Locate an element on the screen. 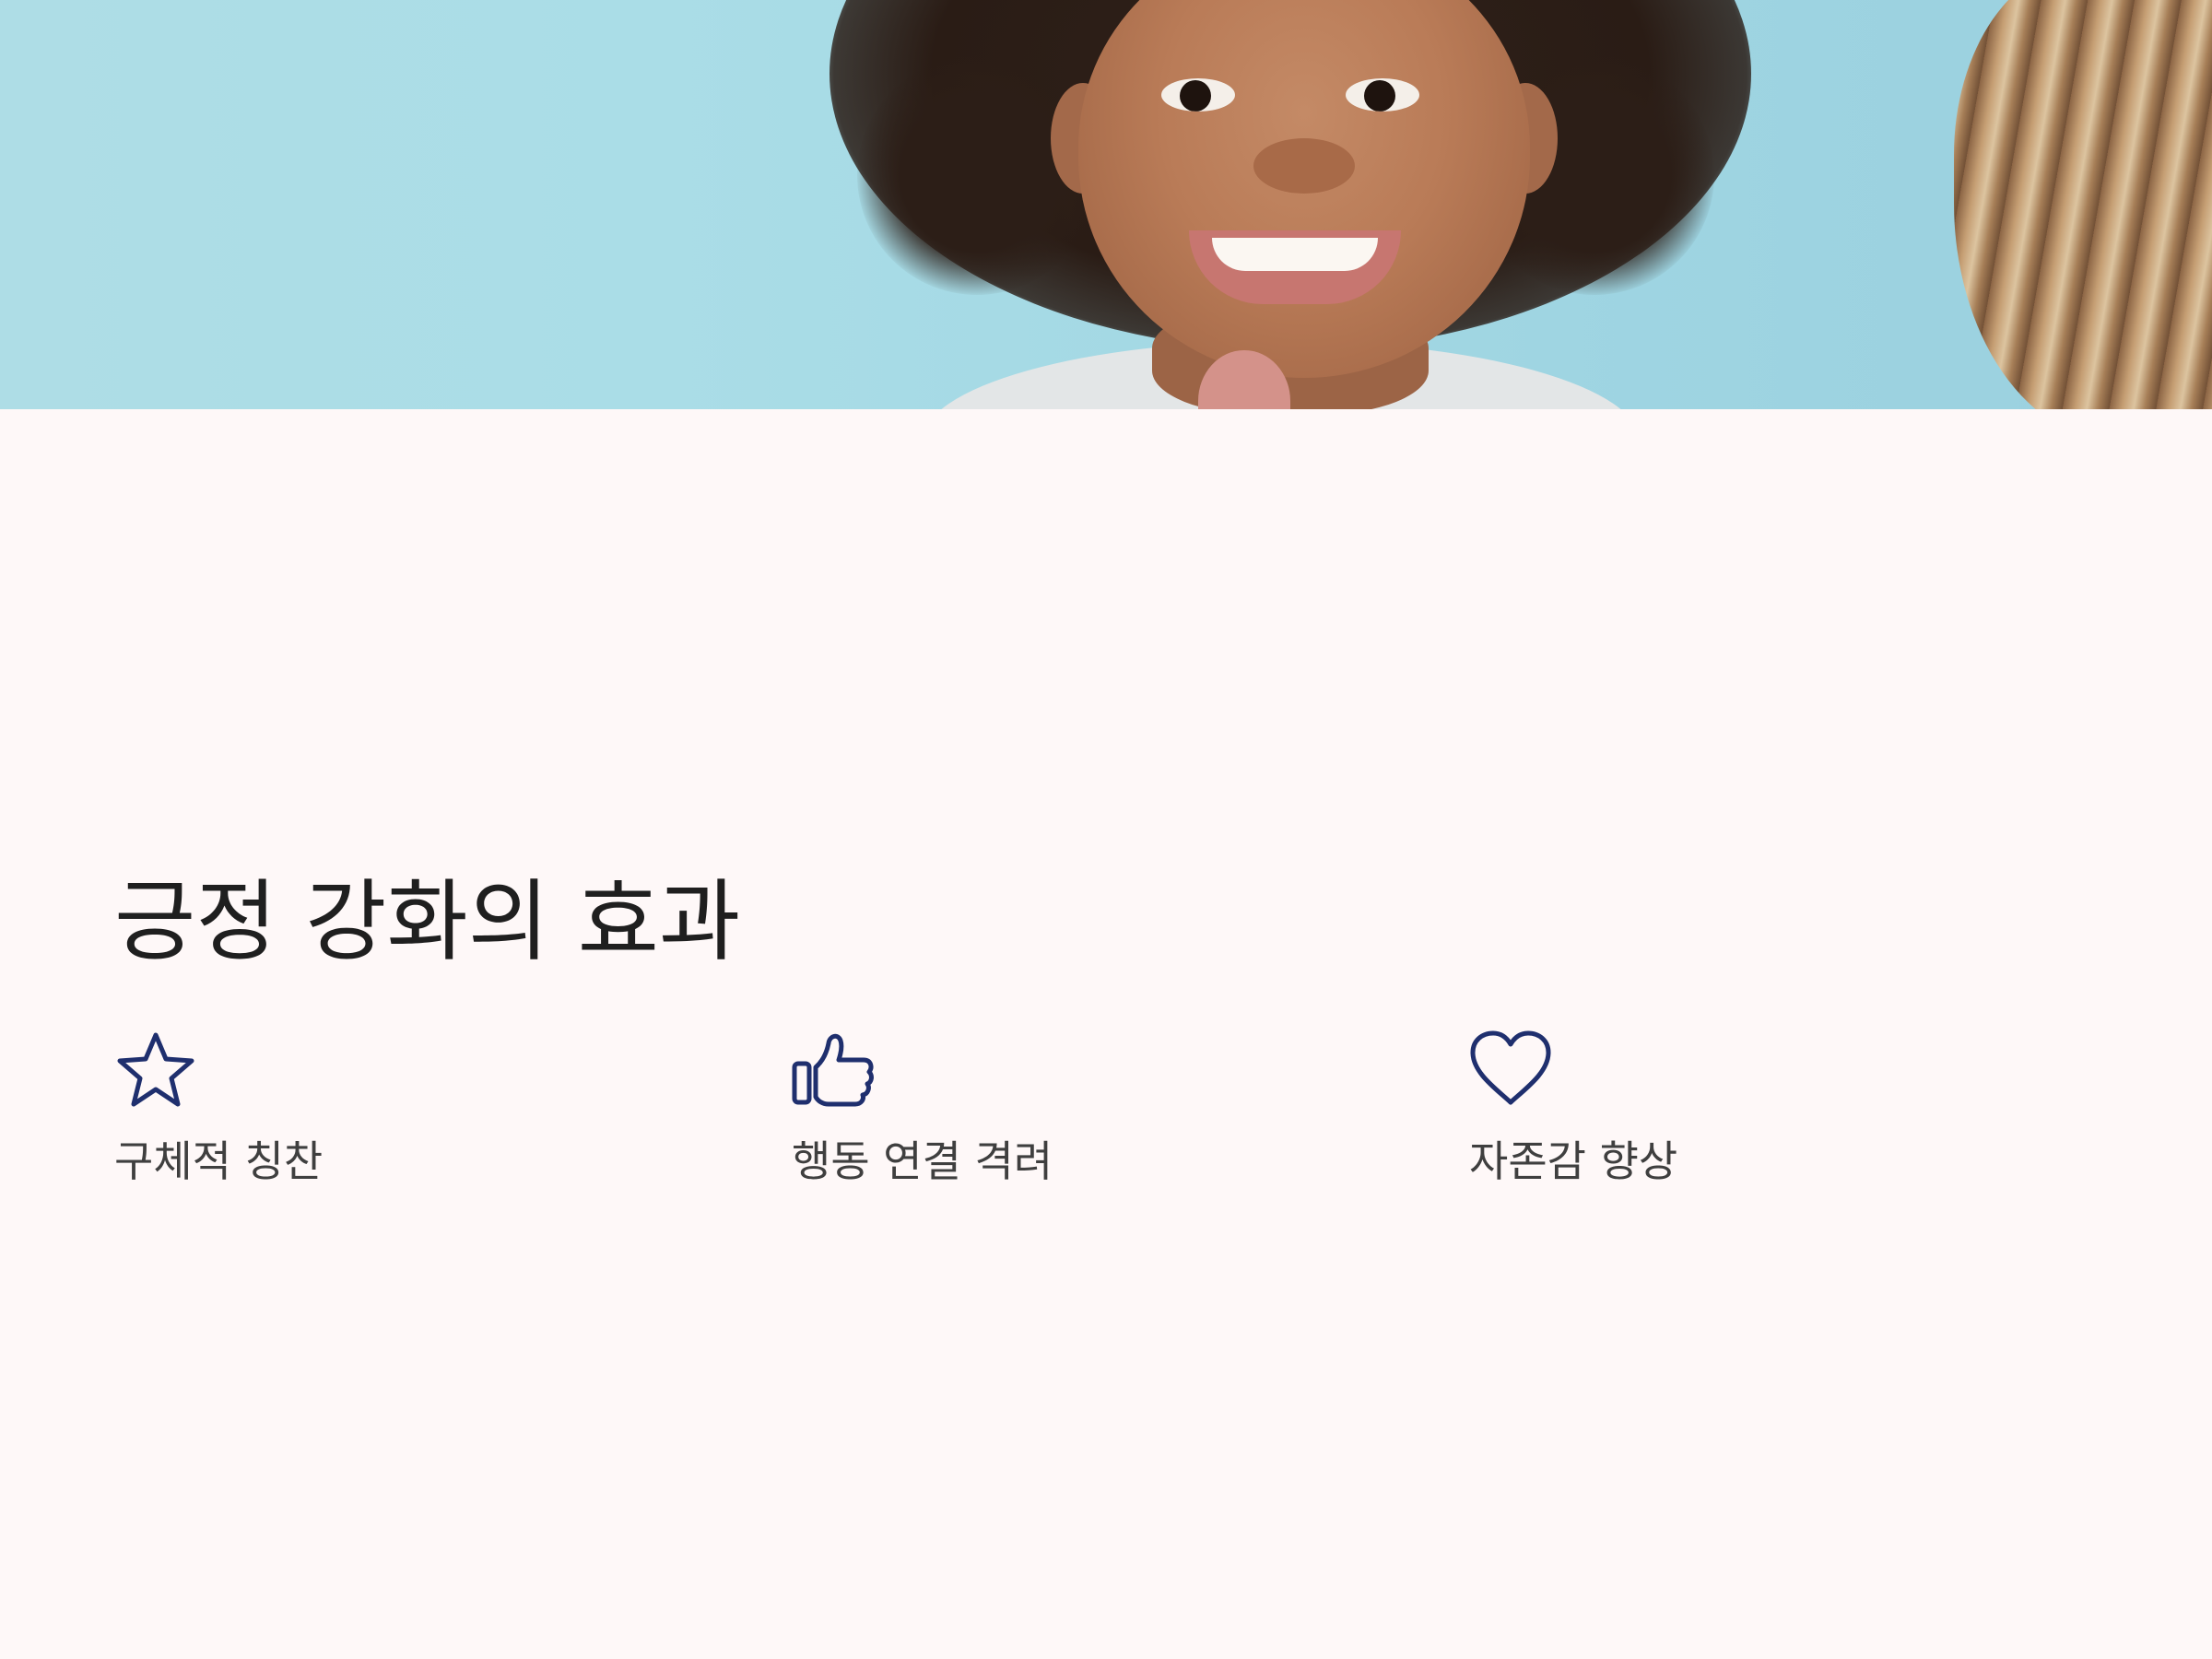  side-hair is located at coordinates (2083, 204).